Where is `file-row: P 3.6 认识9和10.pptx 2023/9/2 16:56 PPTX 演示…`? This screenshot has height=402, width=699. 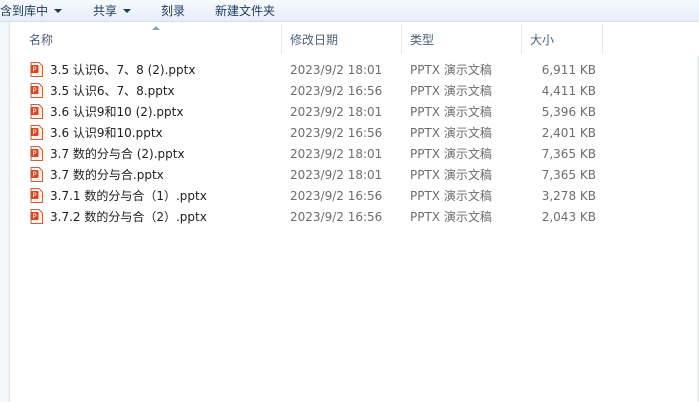 file-row: P 3.6 认识9和10.pptx 2023/9/2 16:56 PPTX 演示… is located at coordinates (326, 132).